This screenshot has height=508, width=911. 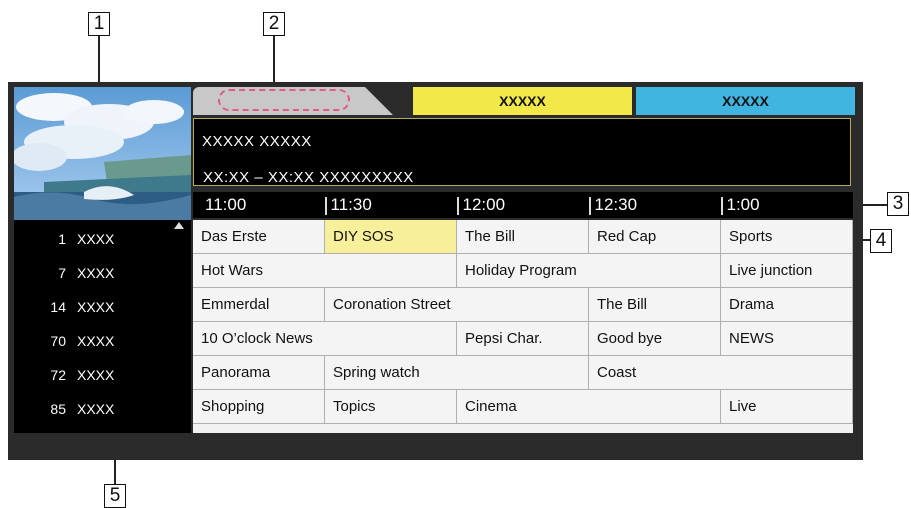 What do you see at coordinates (179, 225) in the screenshot?
I see `scroll-up-arrow-icon` at bounding box center [179, 225].